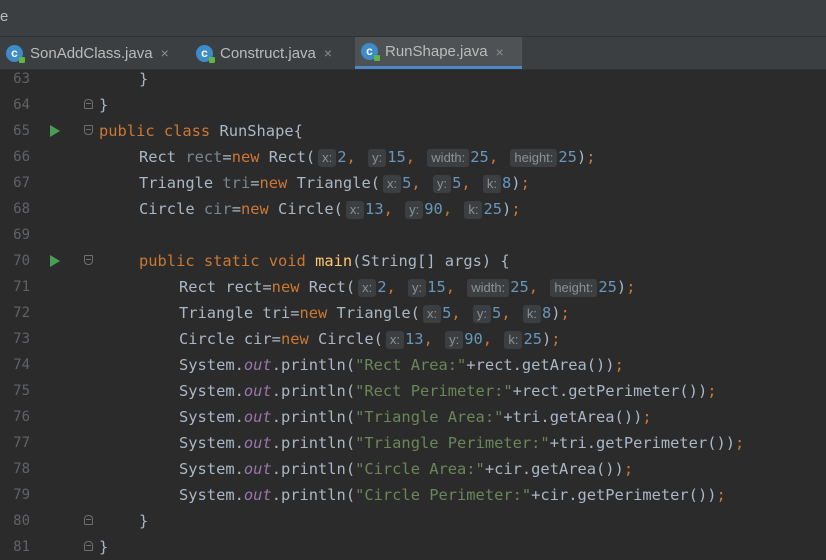 This screenshot has height=560, width=826. Describe the element at coordinates (407, 183) in the screenshot. I see `code-token: 5` at that location.